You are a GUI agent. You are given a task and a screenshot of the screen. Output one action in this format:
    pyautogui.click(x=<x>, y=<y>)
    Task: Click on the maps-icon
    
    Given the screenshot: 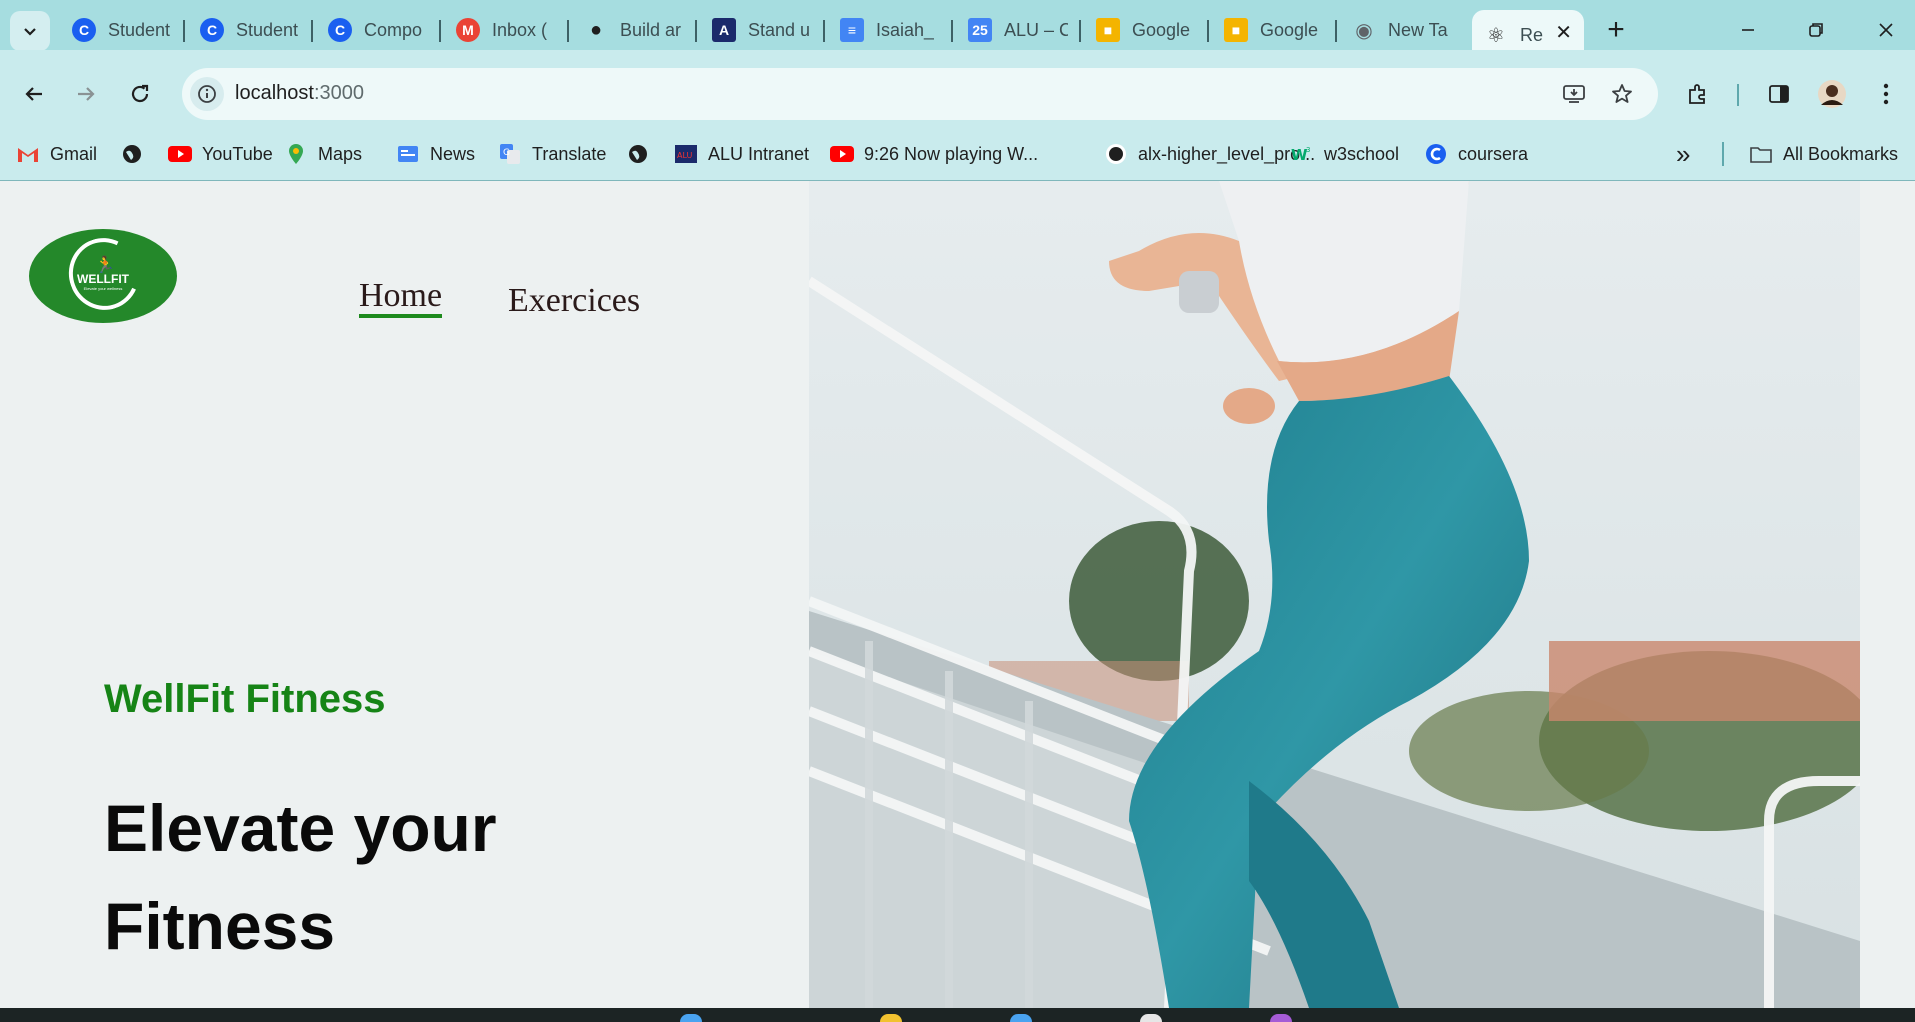 What is the action you would take?
    pyautogui.click(x=296, y=154)
    